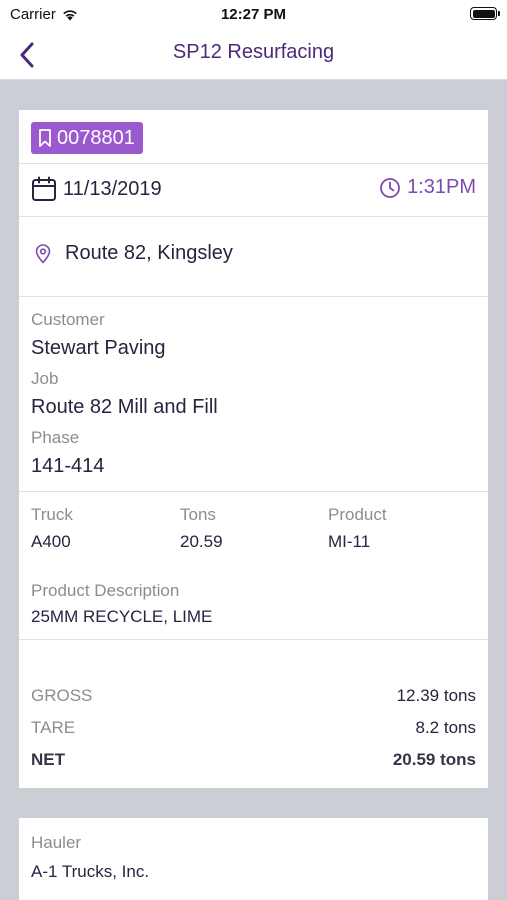  What do you see at coordinates (122, 616) in the screenshot?
I see `product-description-value: 25MM RECYCLE, LIME` at bounding box center [122, 616].